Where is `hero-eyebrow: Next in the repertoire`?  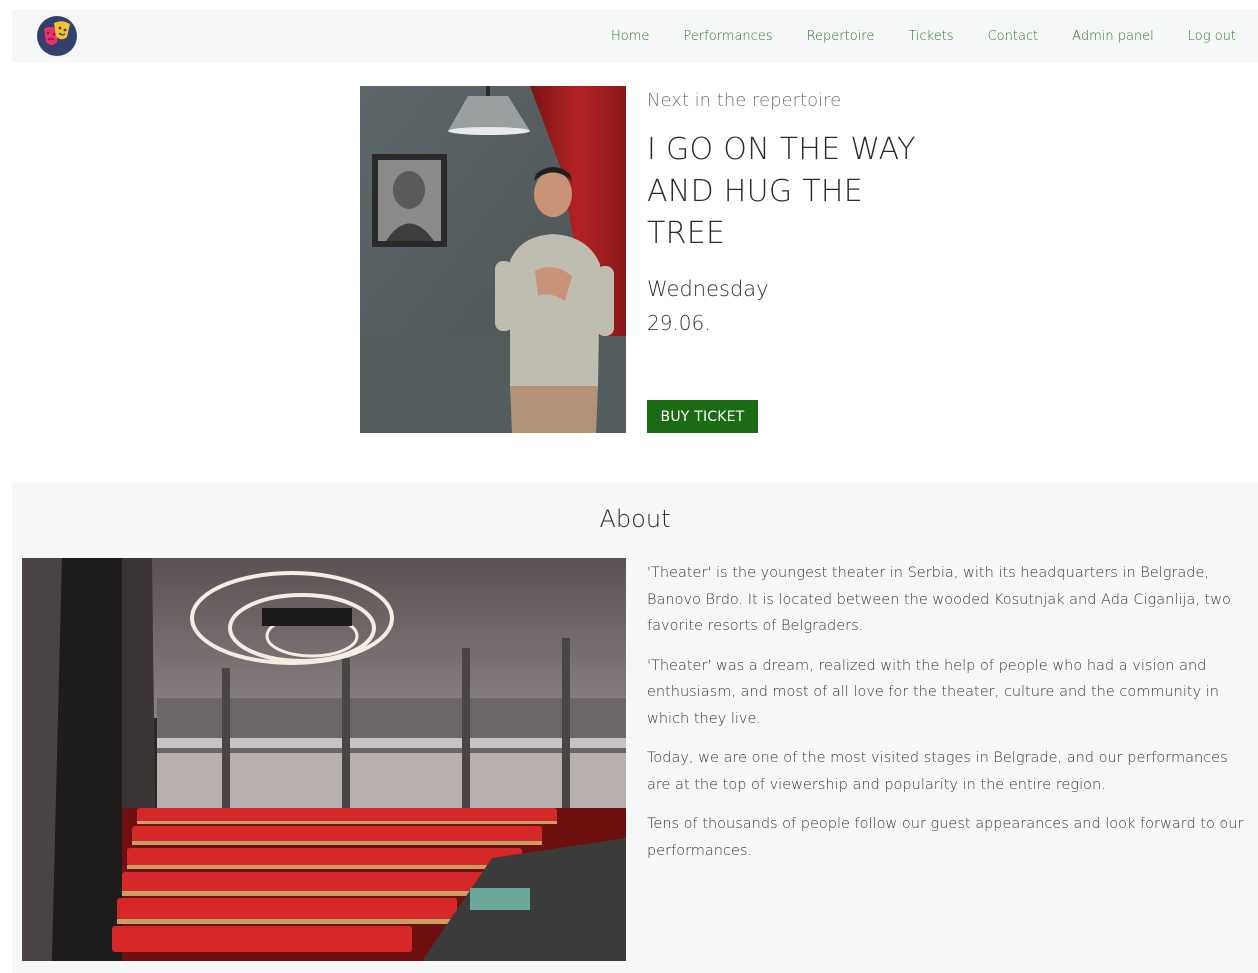 hero-eyebrow: Next in the repertoire is located at coordinates (744, 100).